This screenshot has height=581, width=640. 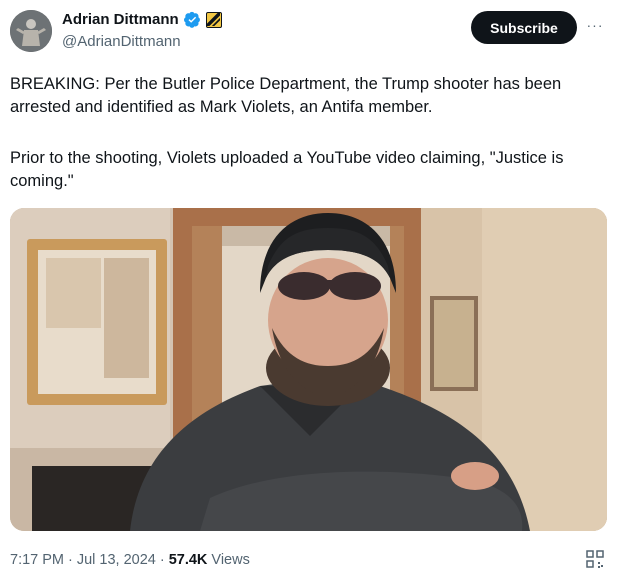 I want to click on subscribe-button: Subscribe, so click(x=524, y=27).